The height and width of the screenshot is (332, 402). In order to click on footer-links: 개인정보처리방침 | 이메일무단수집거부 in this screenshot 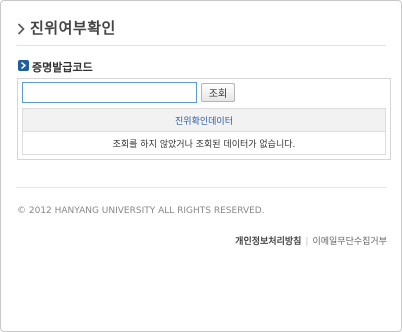, I will do `click(311, 240)`.